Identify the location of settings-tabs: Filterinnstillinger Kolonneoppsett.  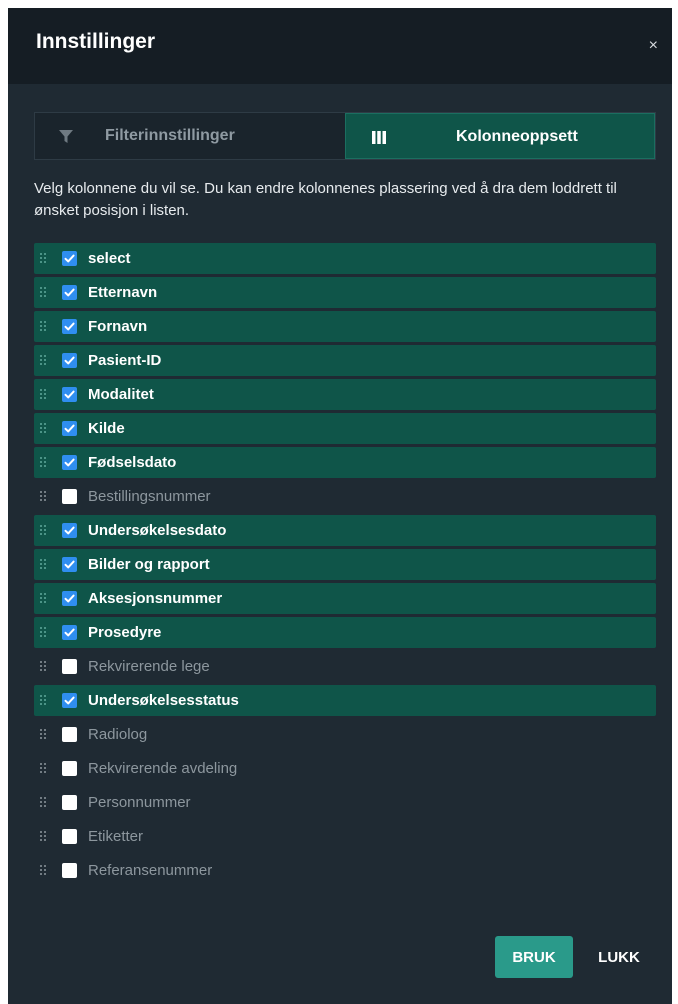
(345, 136).